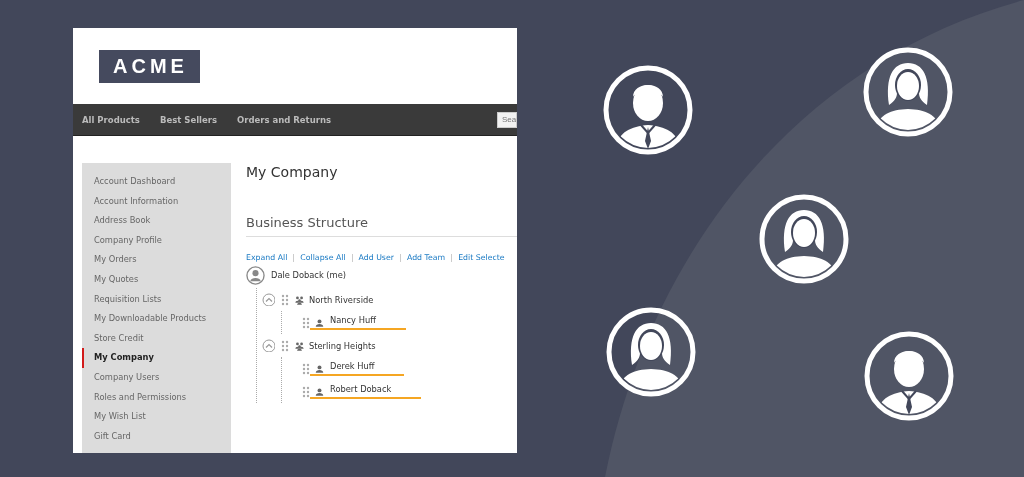 The height and width of the screenshot is (477, 1024). I want to click on page-title: My Company, so click(292, 173).